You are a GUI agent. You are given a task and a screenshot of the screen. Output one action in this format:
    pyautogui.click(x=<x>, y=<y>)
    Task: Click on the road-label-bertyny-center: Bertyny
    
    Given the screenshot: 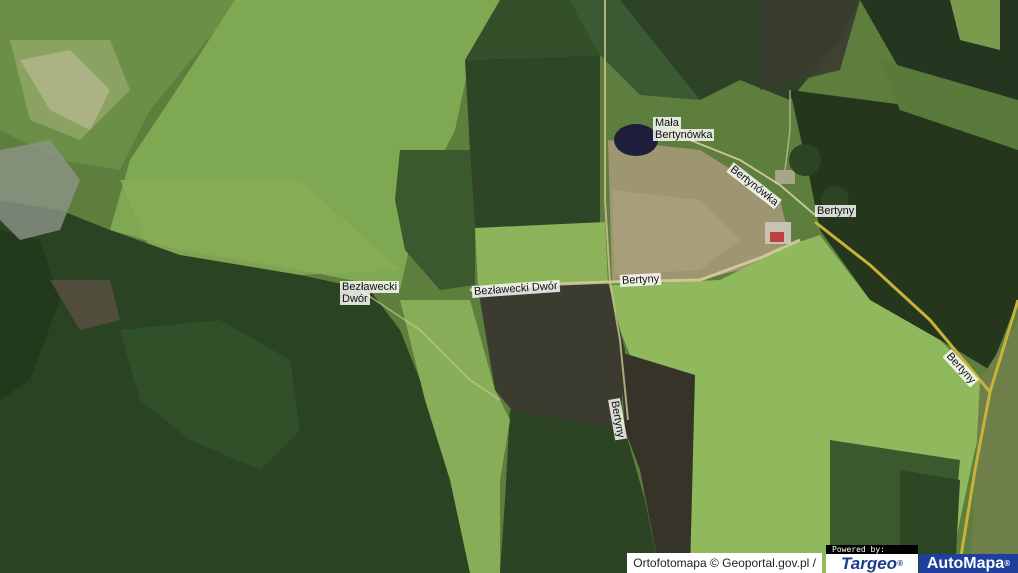 What is the action you would take?
    pyautogui.click(x=640, y=279)
    